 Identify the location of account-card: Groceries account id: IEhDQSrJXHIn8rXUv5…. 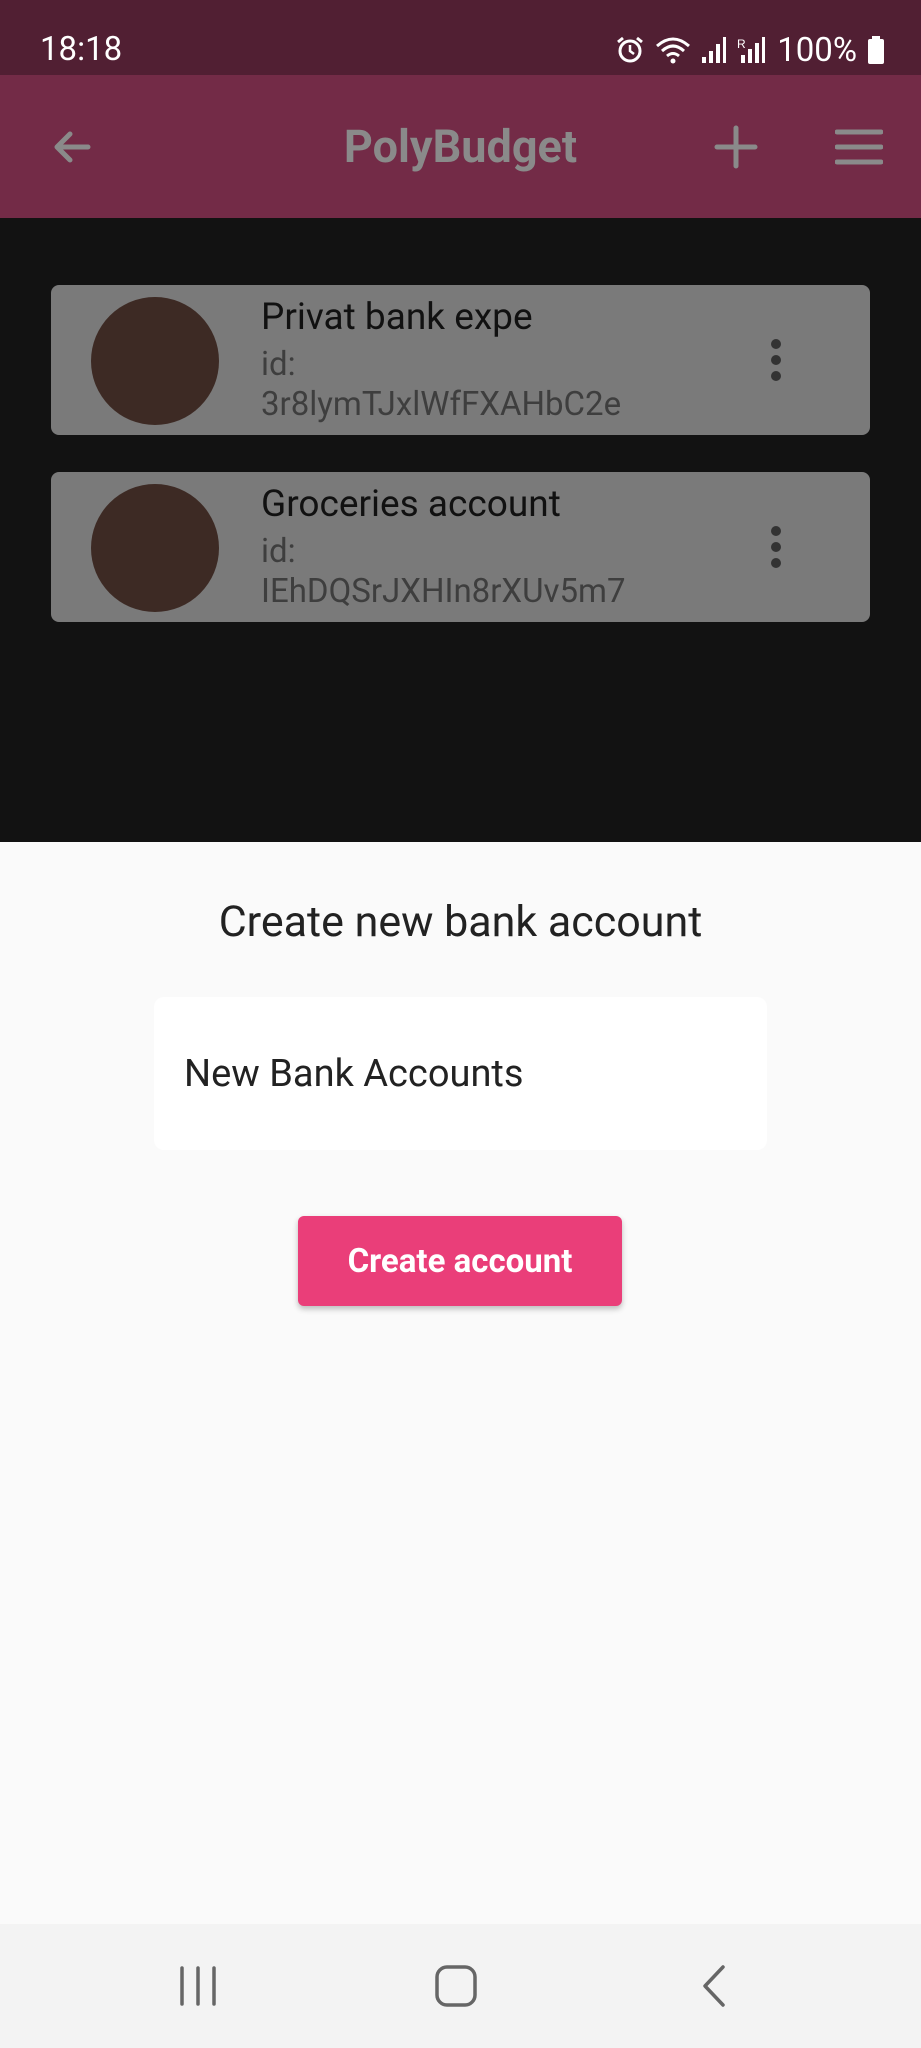
(460, 547).